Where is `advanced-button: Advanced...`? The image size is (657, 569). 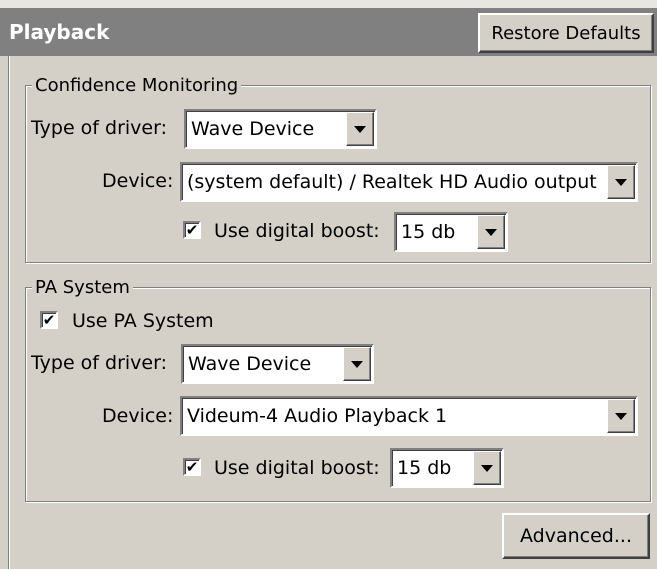 advanced-button: Advanced... is located at coordinates (576, 536).